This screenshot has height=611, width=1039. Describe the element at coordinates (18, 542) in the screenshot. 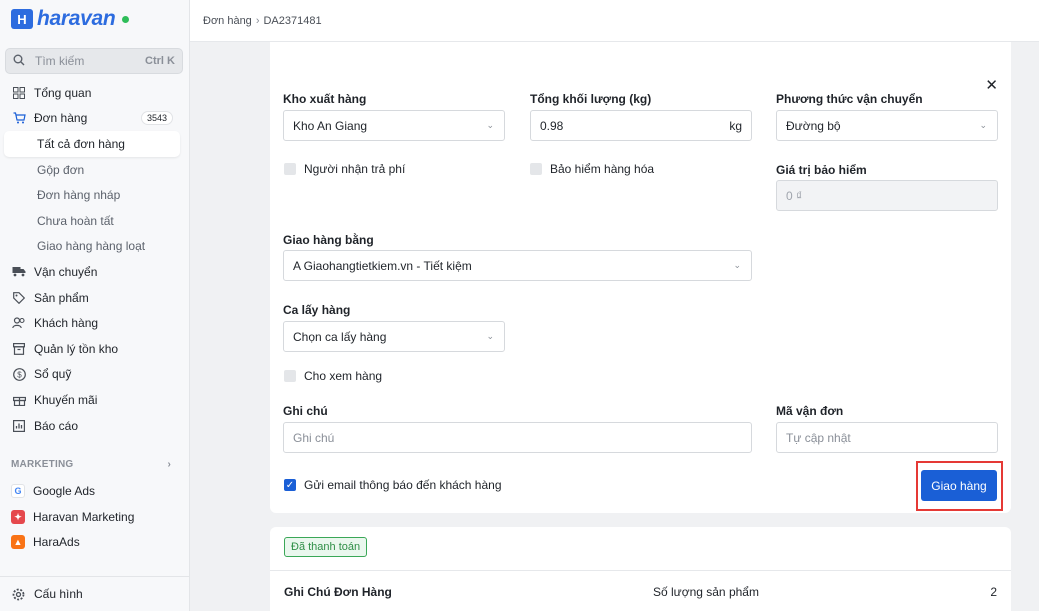

I see `haraads-icon: ▲` at that location.